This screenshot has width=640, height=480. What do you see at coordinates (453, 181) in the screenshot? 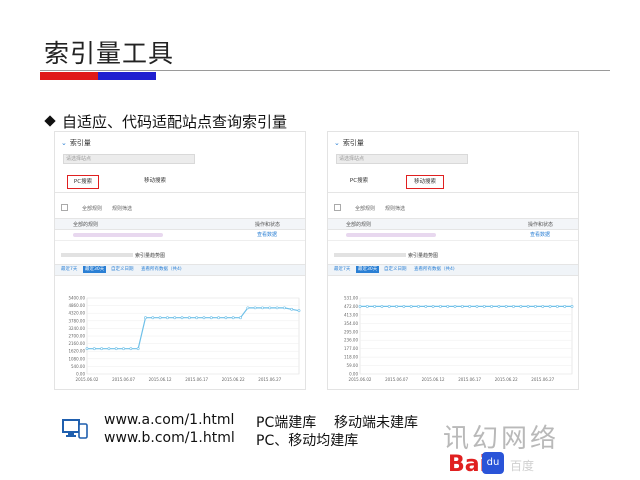
I see `search-tabs: PC搜索 移动搜索` at bounding box center [453, 181].